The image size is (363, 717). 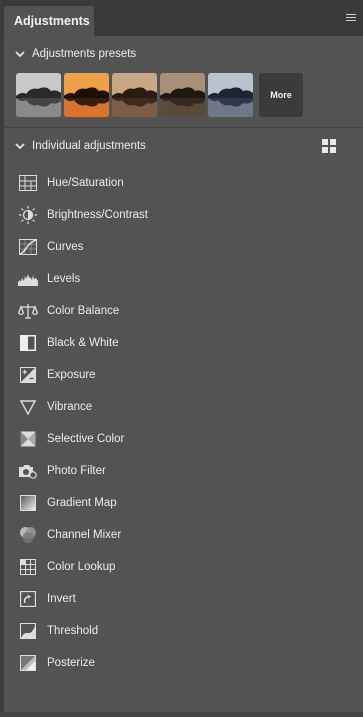 I want to click on adjustment-item-label: Invert, so click(x=61, y=599).